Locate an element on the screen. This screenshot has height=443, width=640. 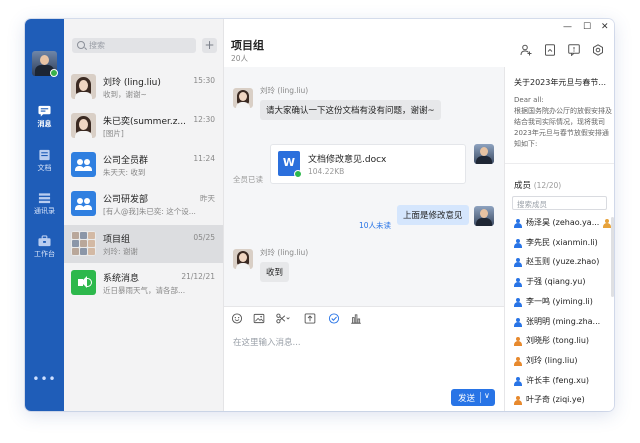
file-card: W 文档修改意见.docx 104.22KB is located at coordinates (368, 164).